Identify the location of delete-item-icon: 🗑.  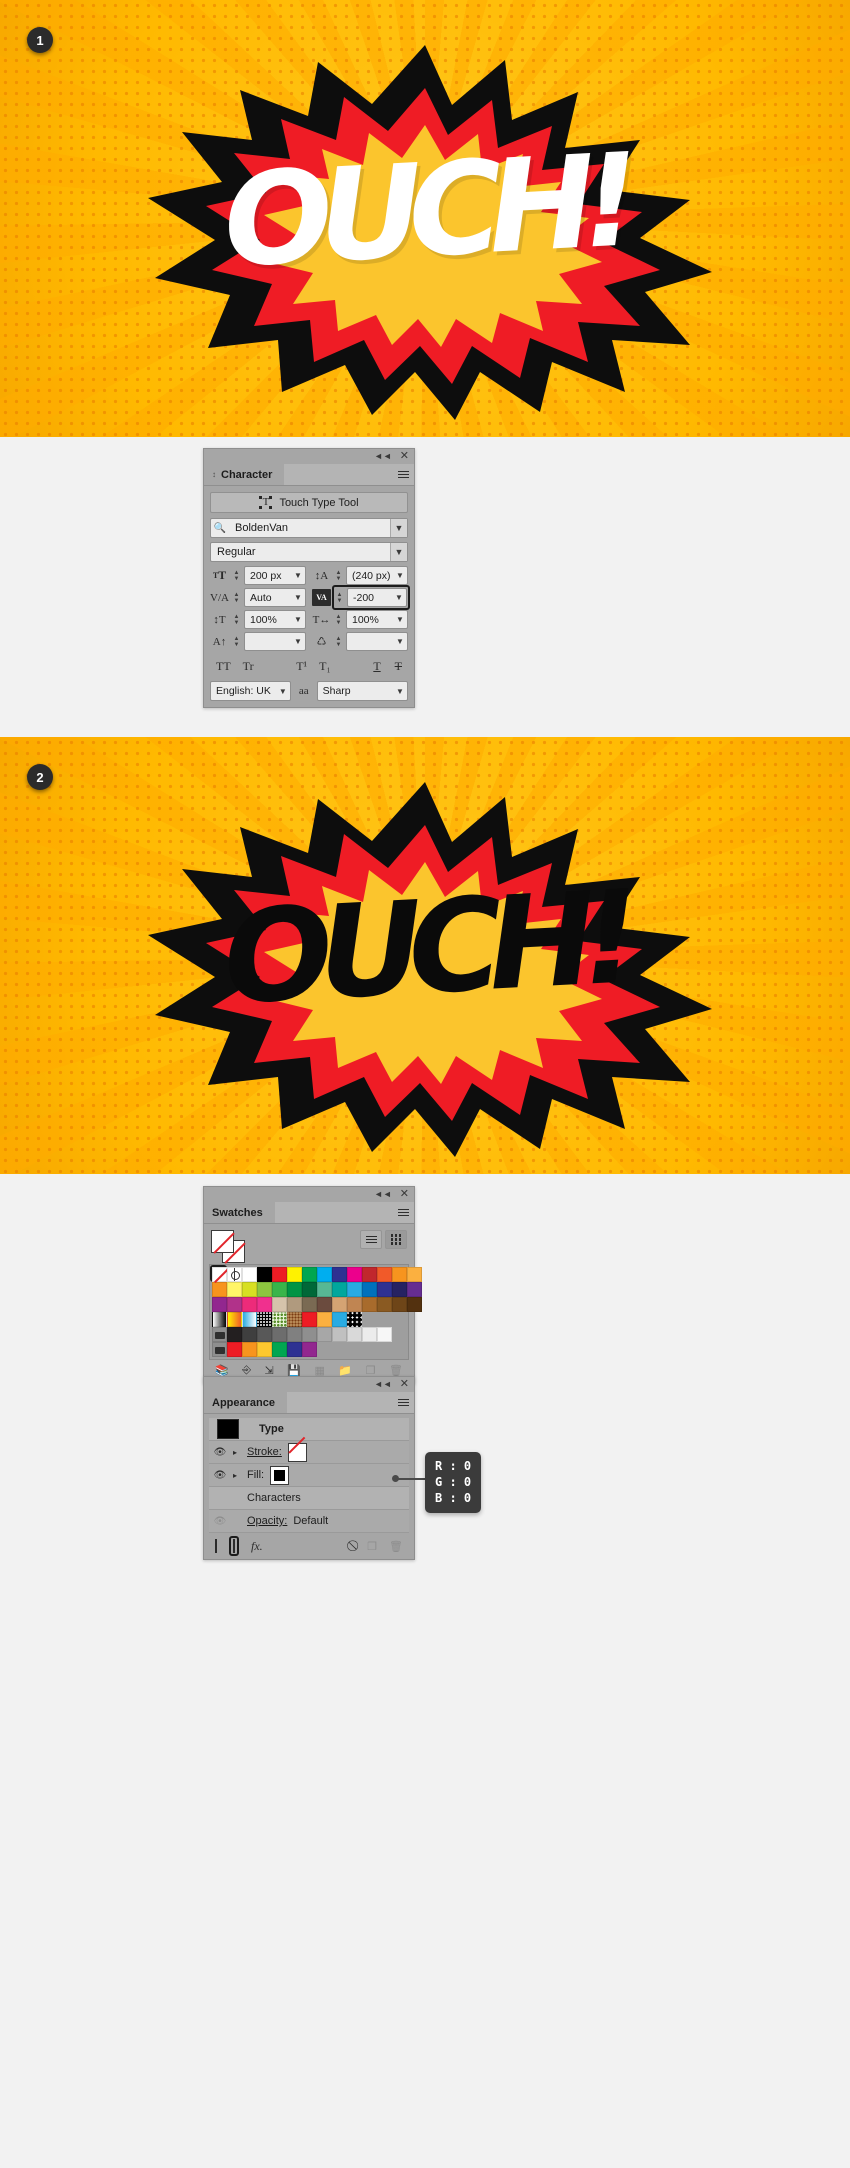
(396, 1546).